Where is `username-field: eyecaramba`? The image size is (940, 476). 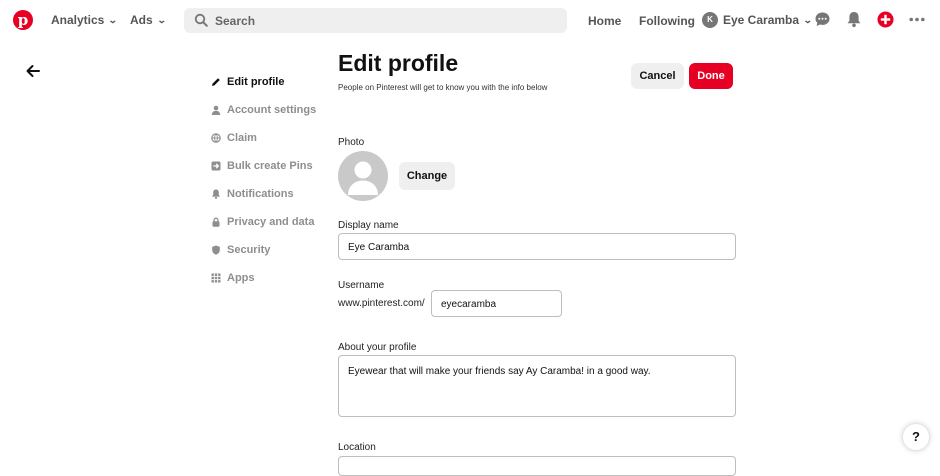 username-field: eyecaramba is located at coordinates (496, 303).